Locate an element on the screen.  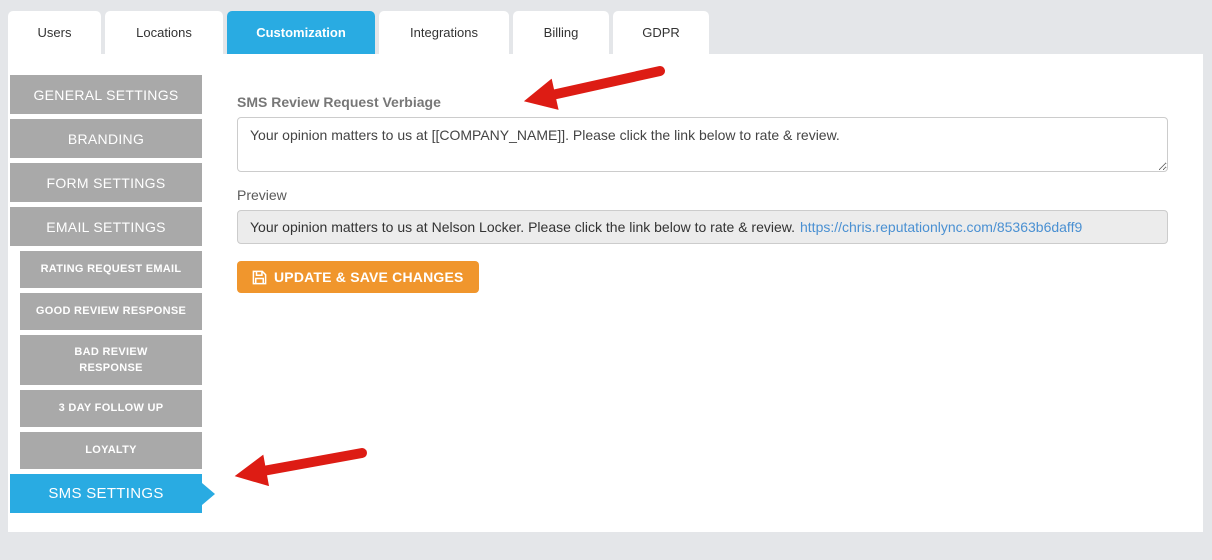
sidebar-item-branding: BRANDING is located at coordinates (106, 138).